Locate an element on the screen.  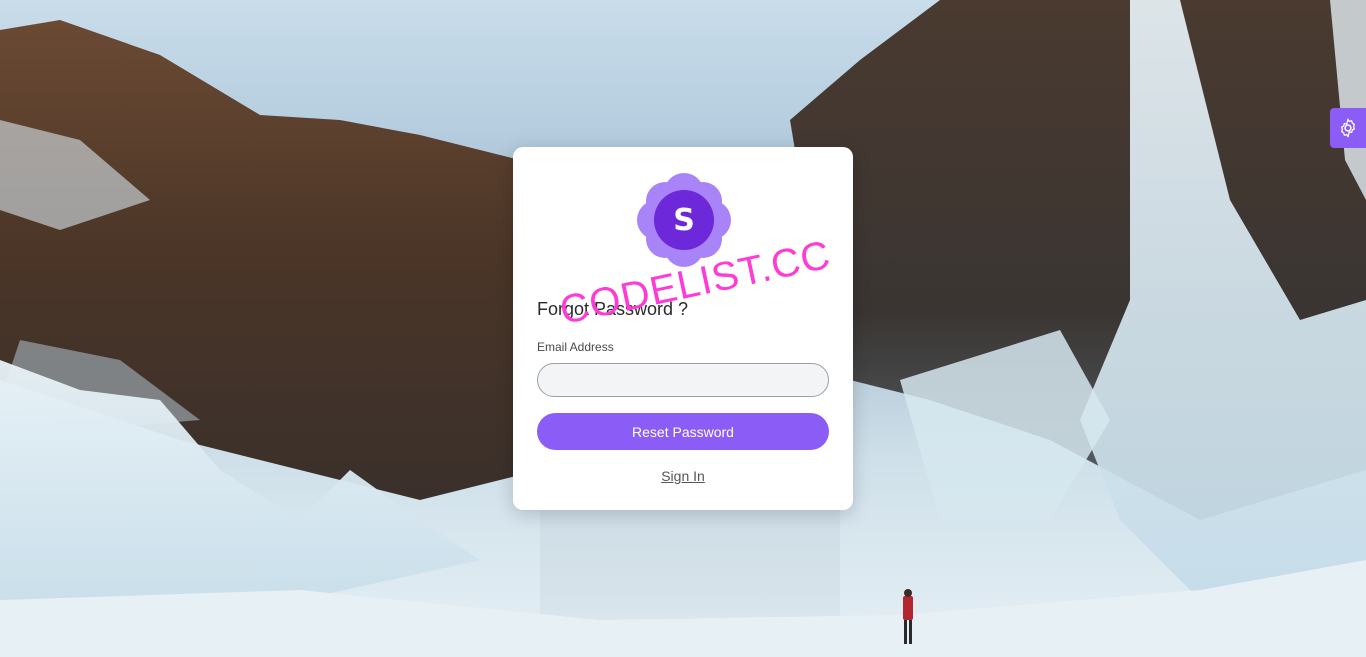
page-title: Forgot Password ? is located at coordinates (613, 309).